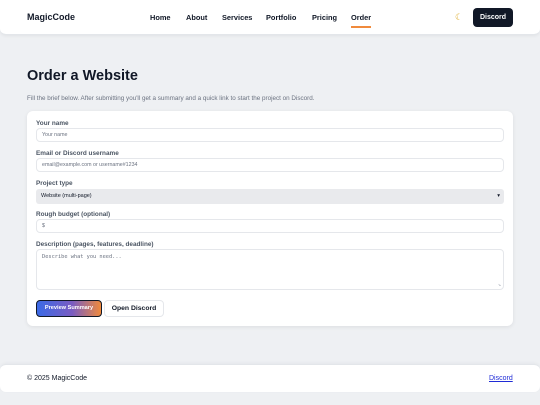 Image resolution: width=540 pixels, height=405 pixels. What do you see at coordinates (270, 226) in the screenshot?
I see `budget-input: $` at bounding box center [270, 226].